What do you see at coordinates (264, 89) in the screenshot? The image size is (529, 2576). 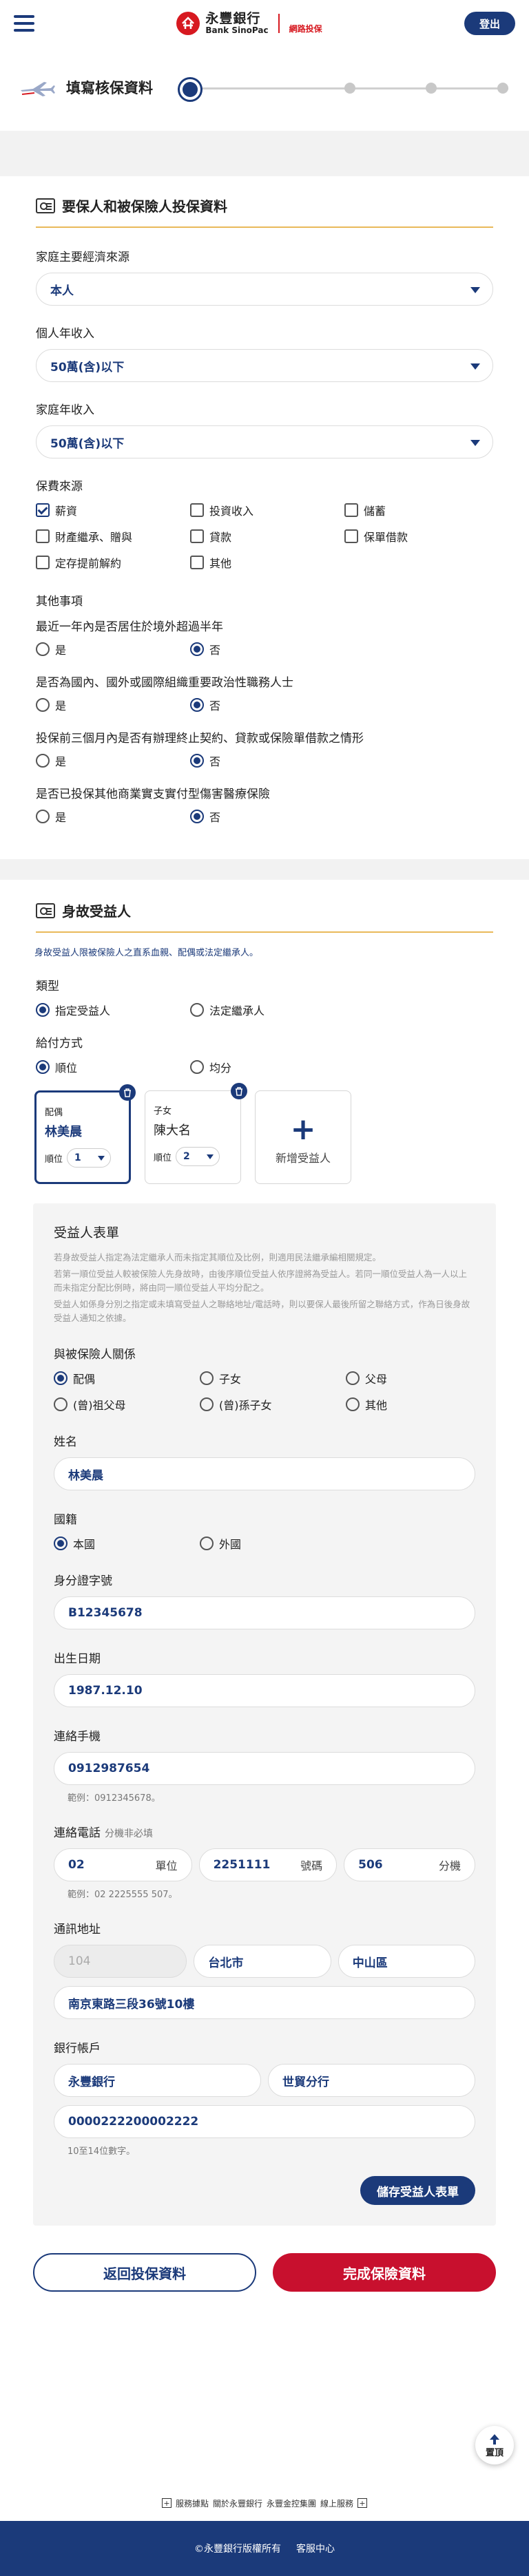 I see `stepper: 填寫核保資料` at bounding box center [264, 89].